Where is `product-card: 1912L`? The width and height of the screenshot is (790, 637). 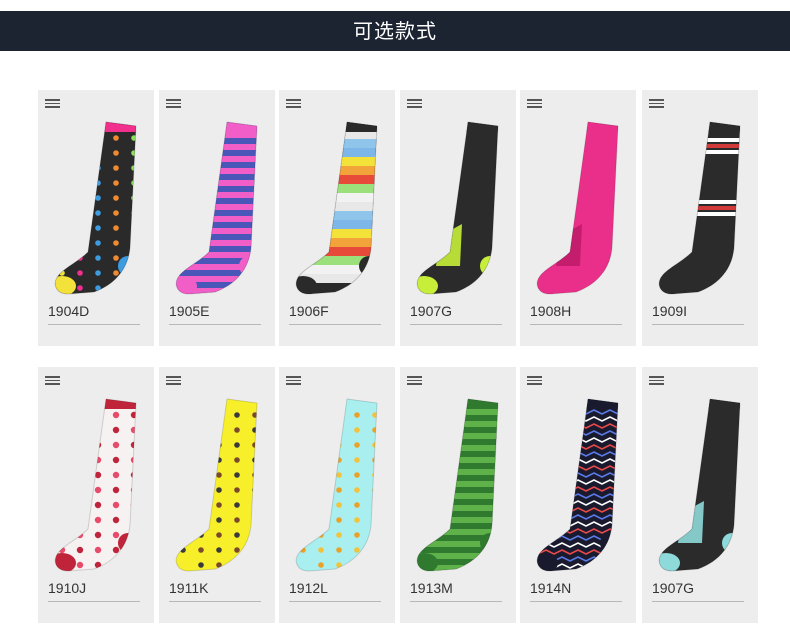 product-card: 1912L is located at coordinates (337, 495).